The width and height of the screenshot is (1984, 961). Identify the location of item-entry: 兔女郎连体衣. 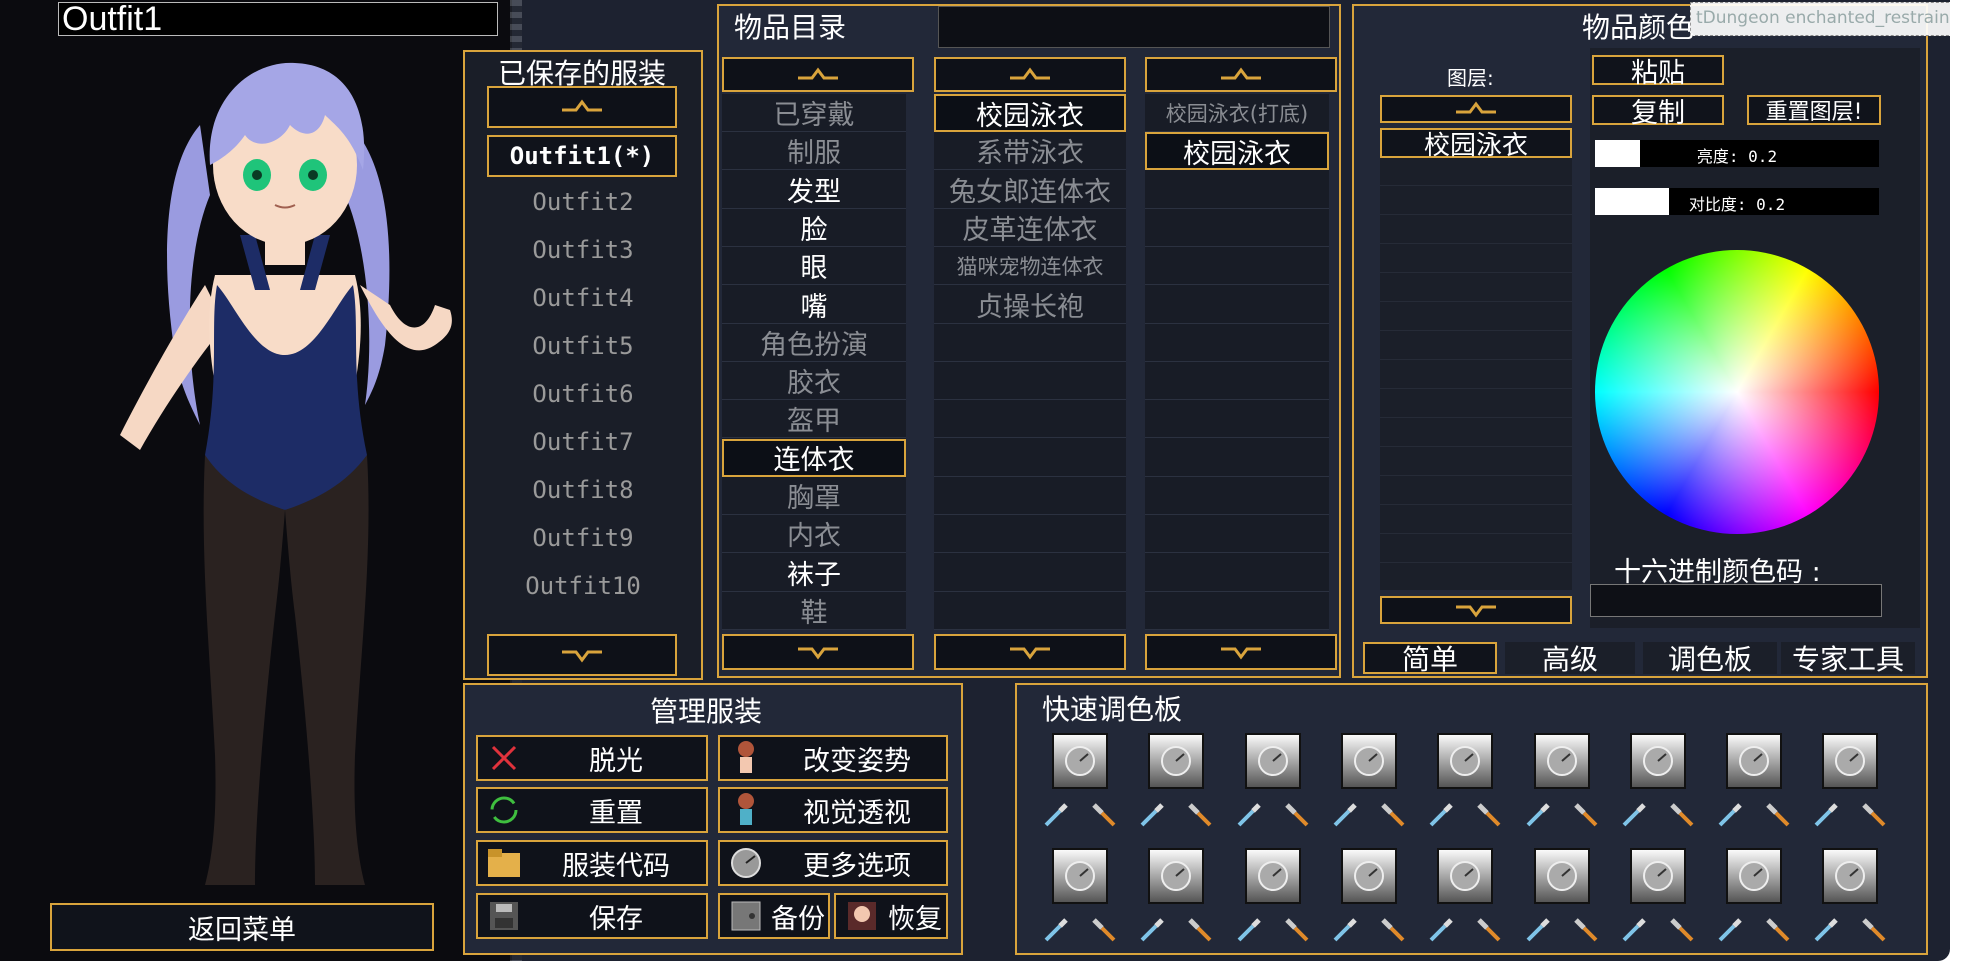
(1030, 190).